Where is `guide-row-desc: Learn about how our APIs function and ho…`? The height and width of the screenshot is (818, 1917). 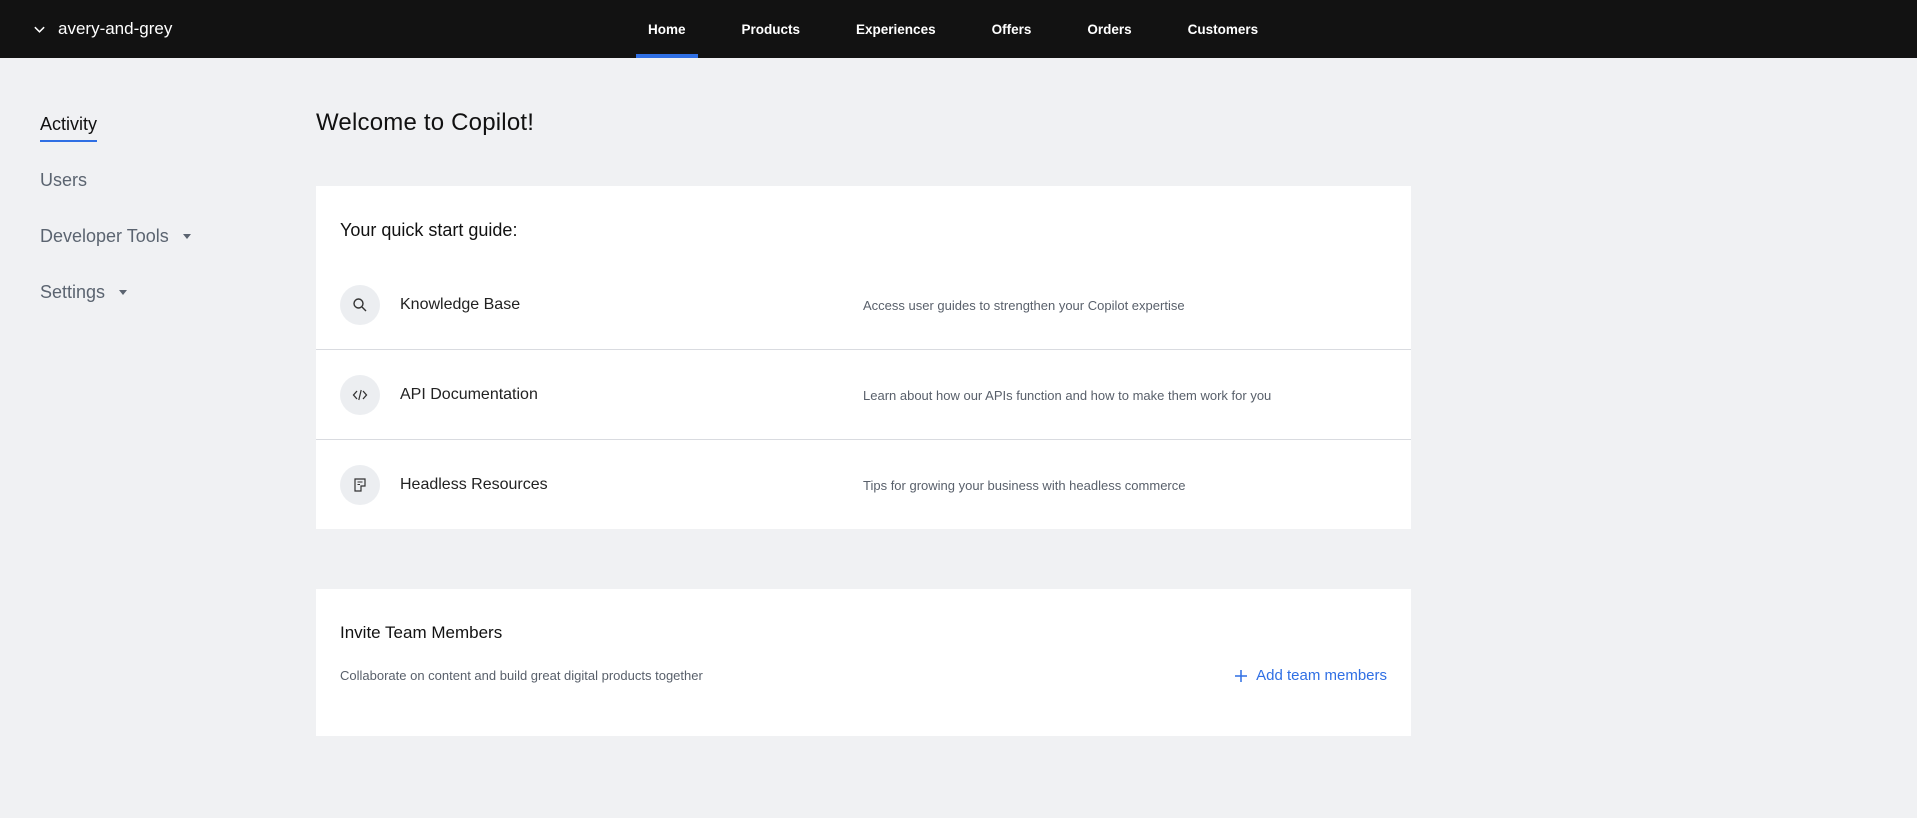 guide-row-desc: Learn about how our APIs function and ho… is located at coordinates (1067, 395).